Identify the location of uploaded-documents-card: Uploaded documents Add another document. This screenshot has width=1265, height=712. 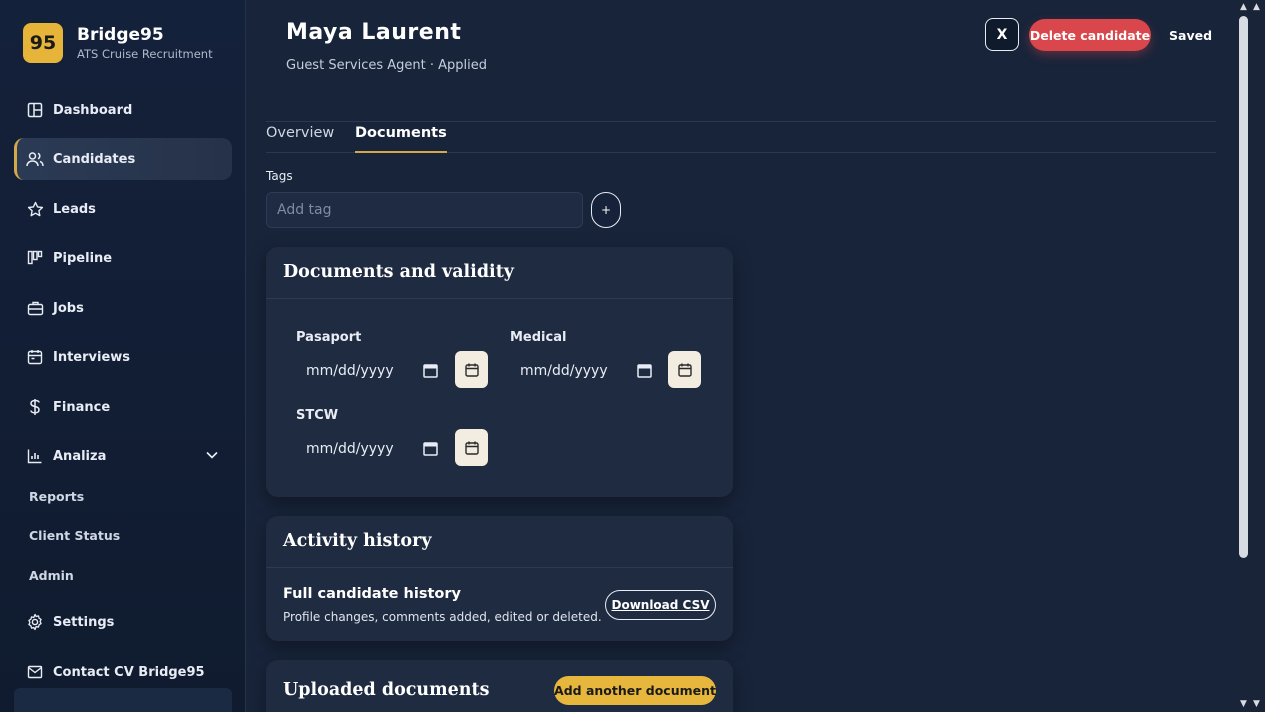
(499, 686).